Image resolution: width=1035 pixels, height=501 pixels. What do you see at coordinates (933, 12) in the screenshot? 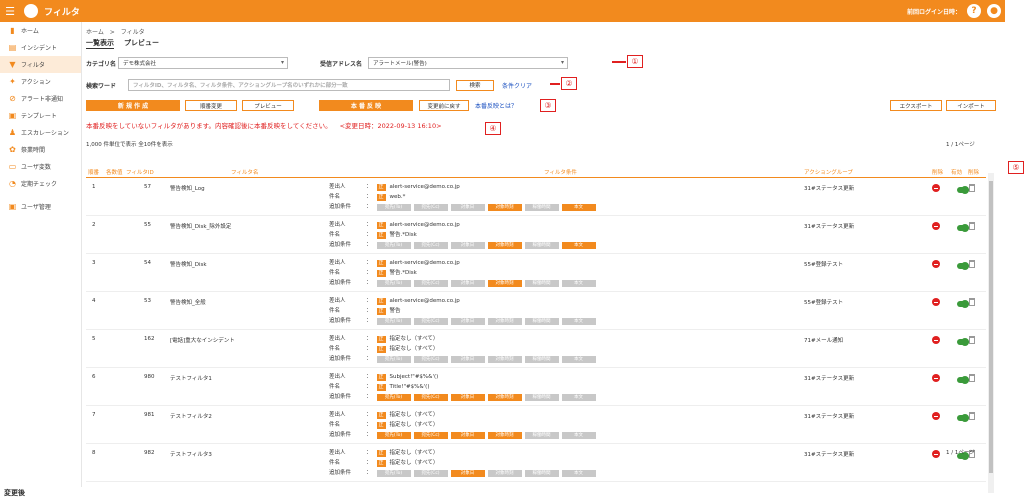
I see `last-login-label: 前回ログイン日時：` at bounding box center [933, 12].